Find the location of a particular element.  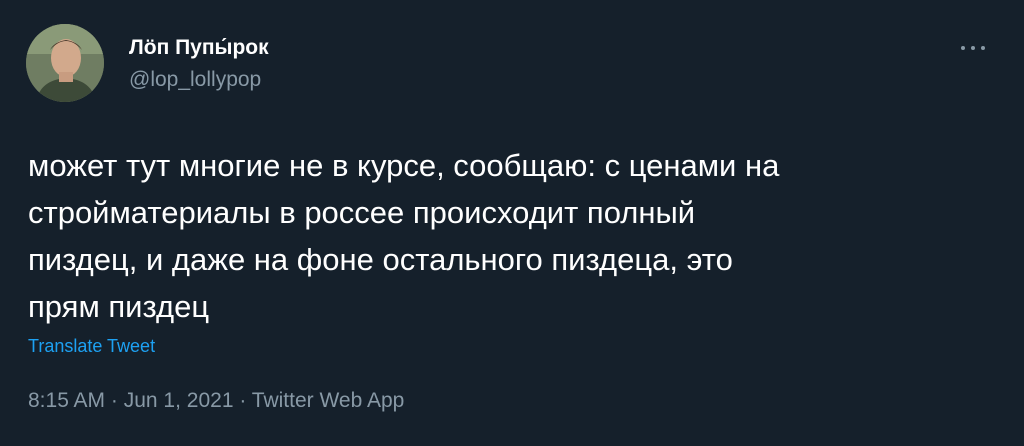

tweet-metadata: 8:15 AM · Jun 1, 2021 · Twitter Web App is located at coordinates (216, 401).